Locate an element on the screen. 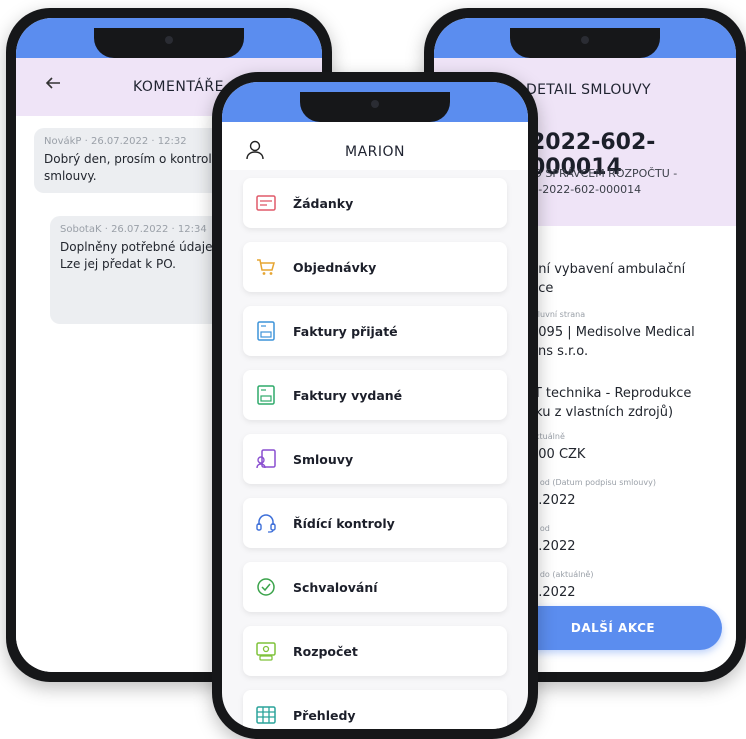  arrow-left-icon is located at coordinates (52, 83).